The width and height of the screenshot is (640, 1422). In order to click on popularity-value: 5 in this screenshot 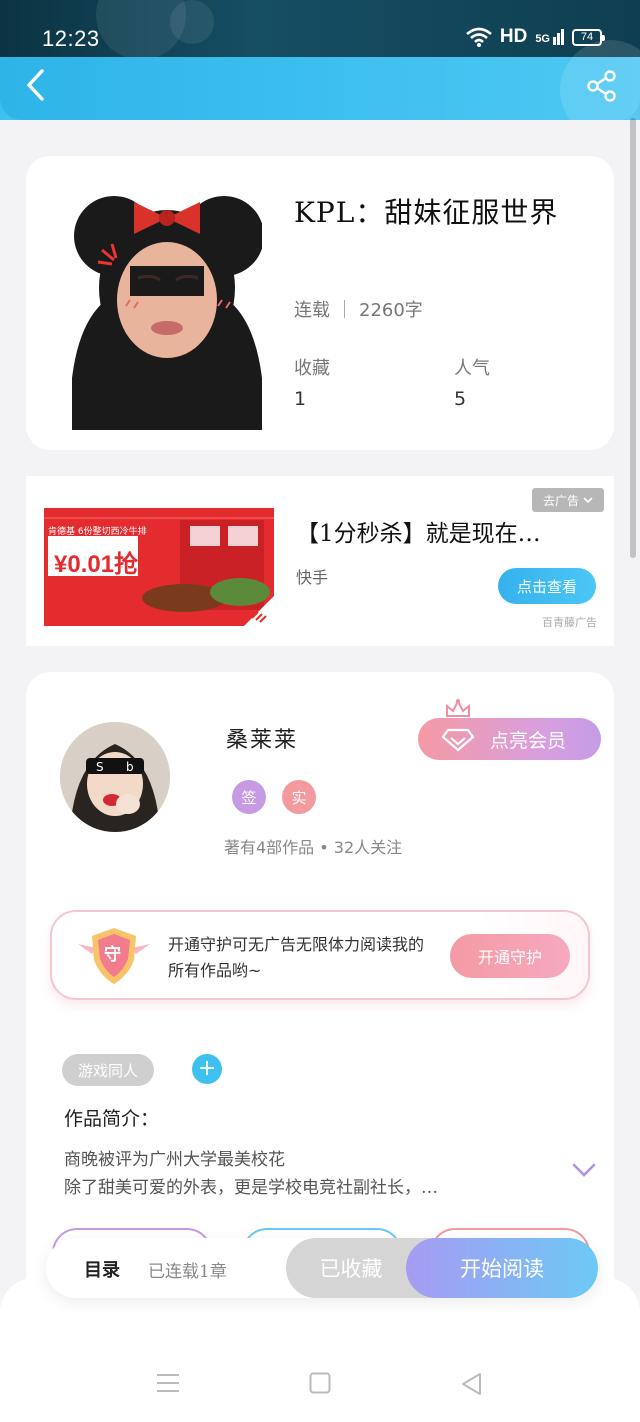, I will do `click(460, 399)`.